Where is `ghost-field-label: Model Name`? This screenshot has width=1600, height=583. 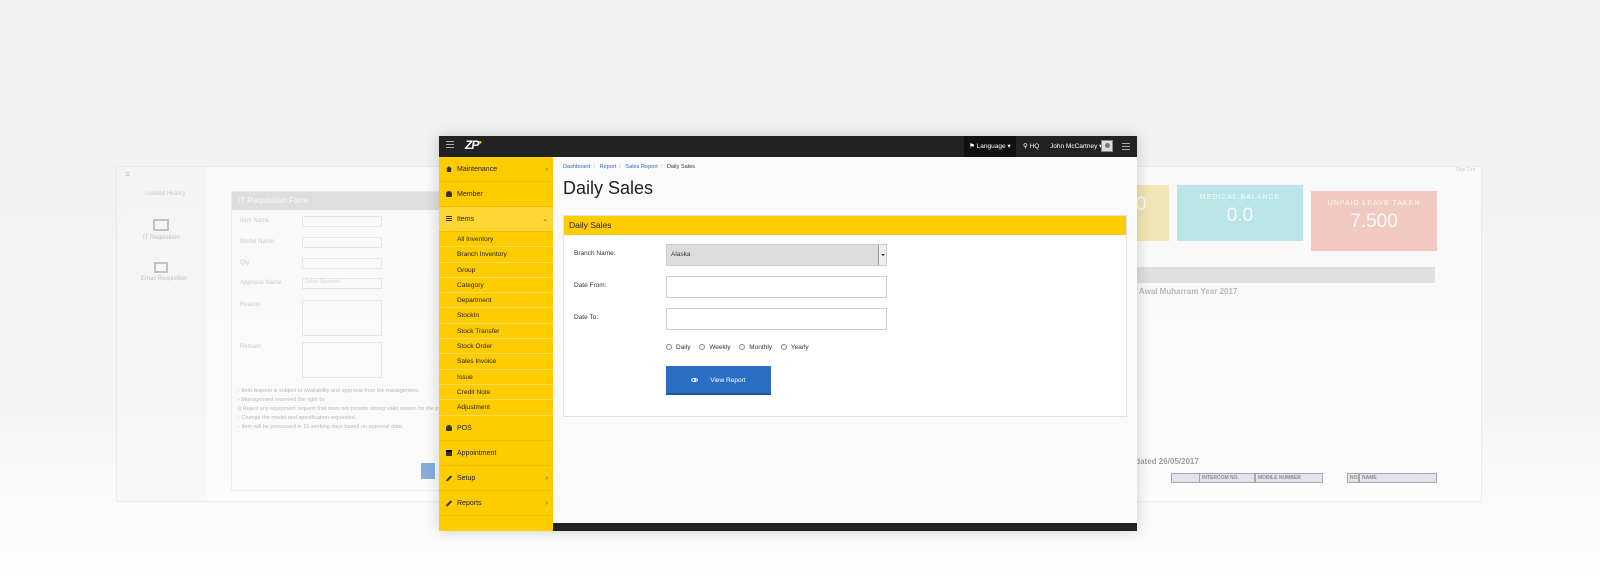
ghost-field-label: Model Name is located at coordinates (257, 242).